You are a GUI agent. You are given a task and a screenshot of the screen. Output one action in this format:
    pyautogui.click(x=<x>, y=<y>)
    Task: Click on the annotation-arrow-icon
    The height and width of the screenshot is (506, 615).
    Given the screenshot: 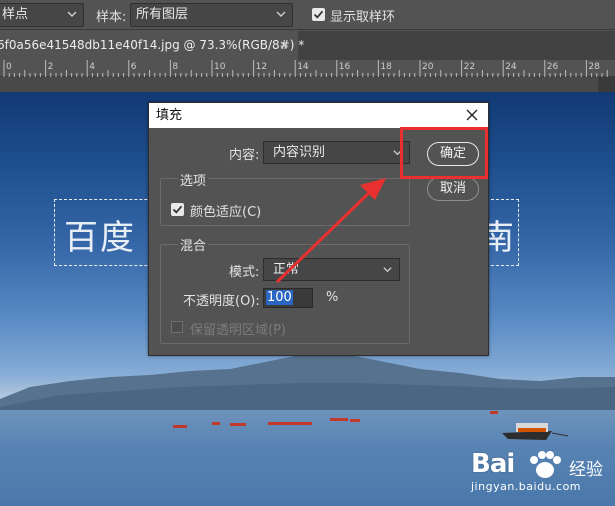 What is the action you would take?
    pyautogui.click(x=330, y=231)
    